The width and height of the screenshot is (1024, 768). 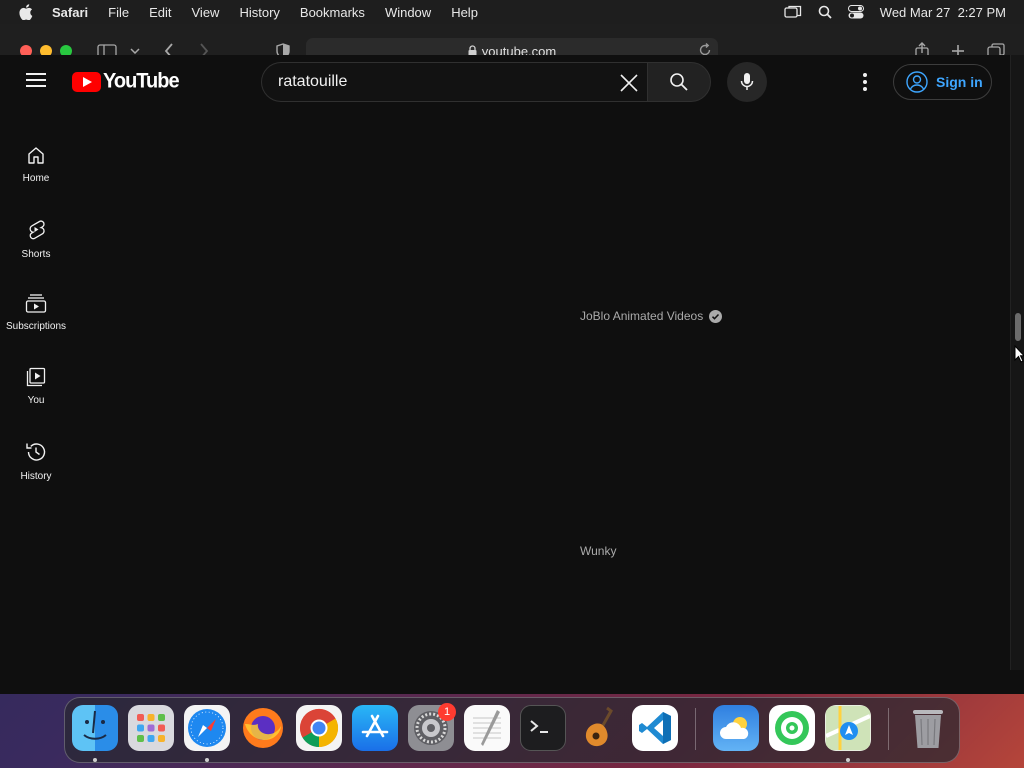 I want to click on dock-firefox-icon, so click(x=263, y=728).